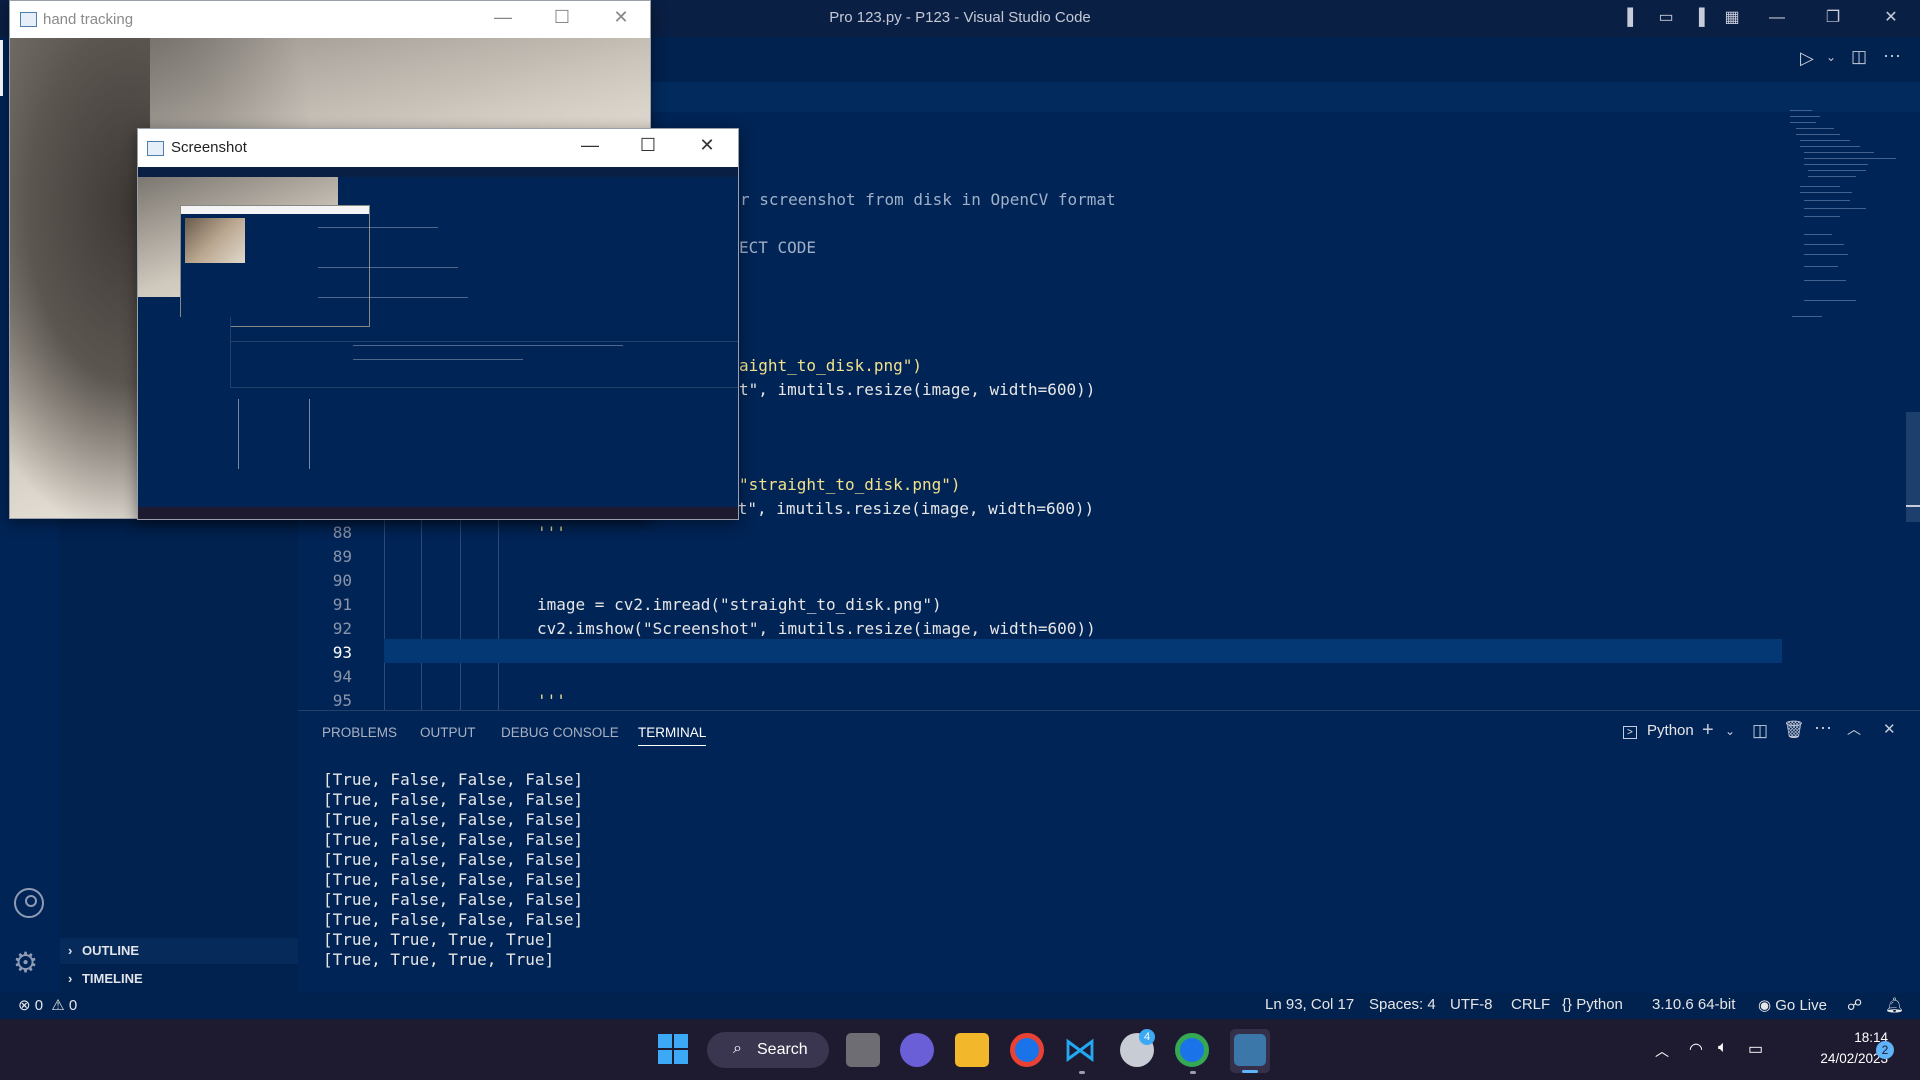  I want to click on new-terminal-icon: +, so click(1708, 730).